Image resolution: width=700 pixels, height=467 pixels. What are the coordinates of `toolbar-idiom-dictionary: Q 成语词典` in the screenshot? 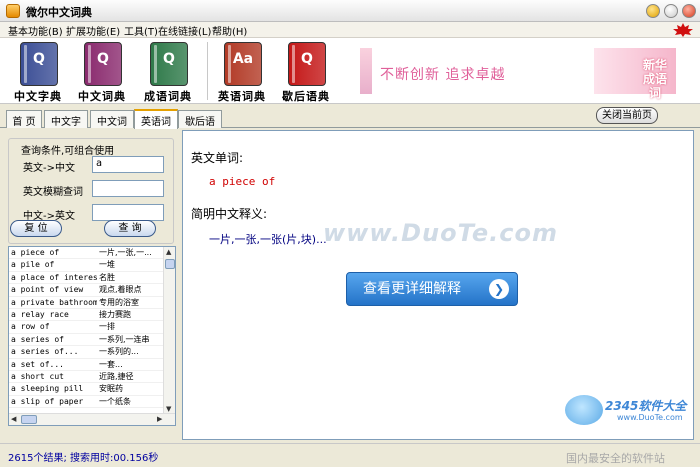 It's located at (168, 71).